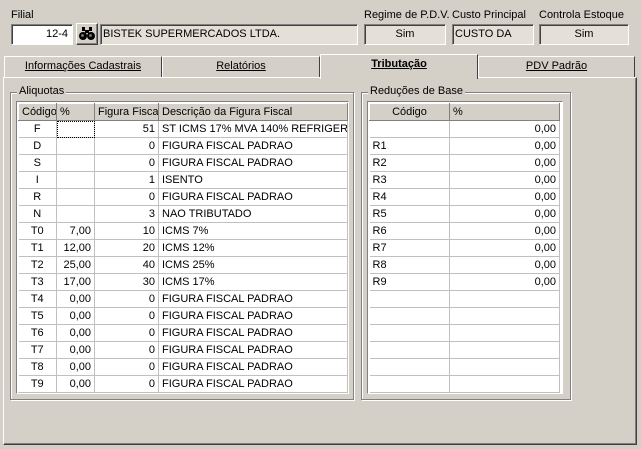 This screenshot has height=449, width=641. I want to click on table-cell: R6, so click(409, 231).